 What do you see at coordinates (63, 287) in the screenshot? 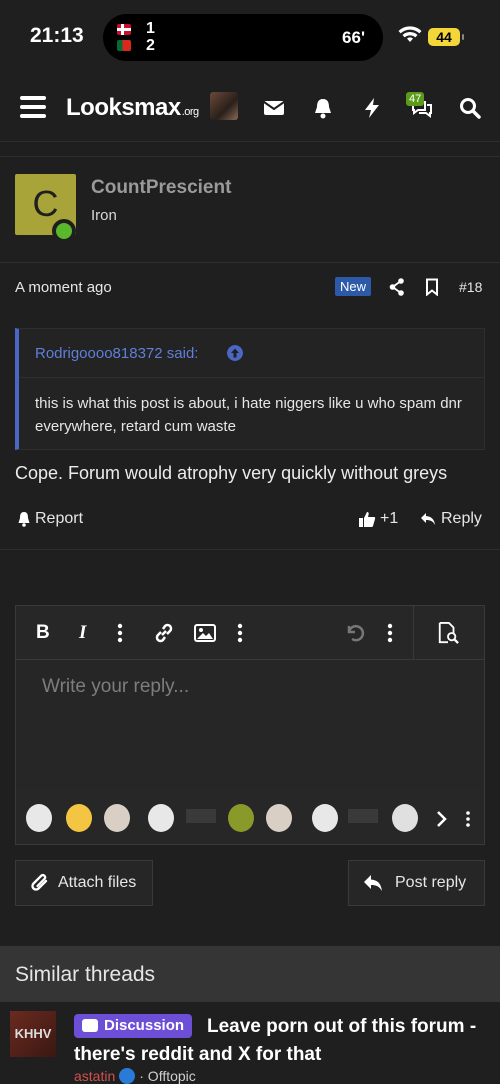
I see `post-date: A moment ago` at bounding box center [63, 287].